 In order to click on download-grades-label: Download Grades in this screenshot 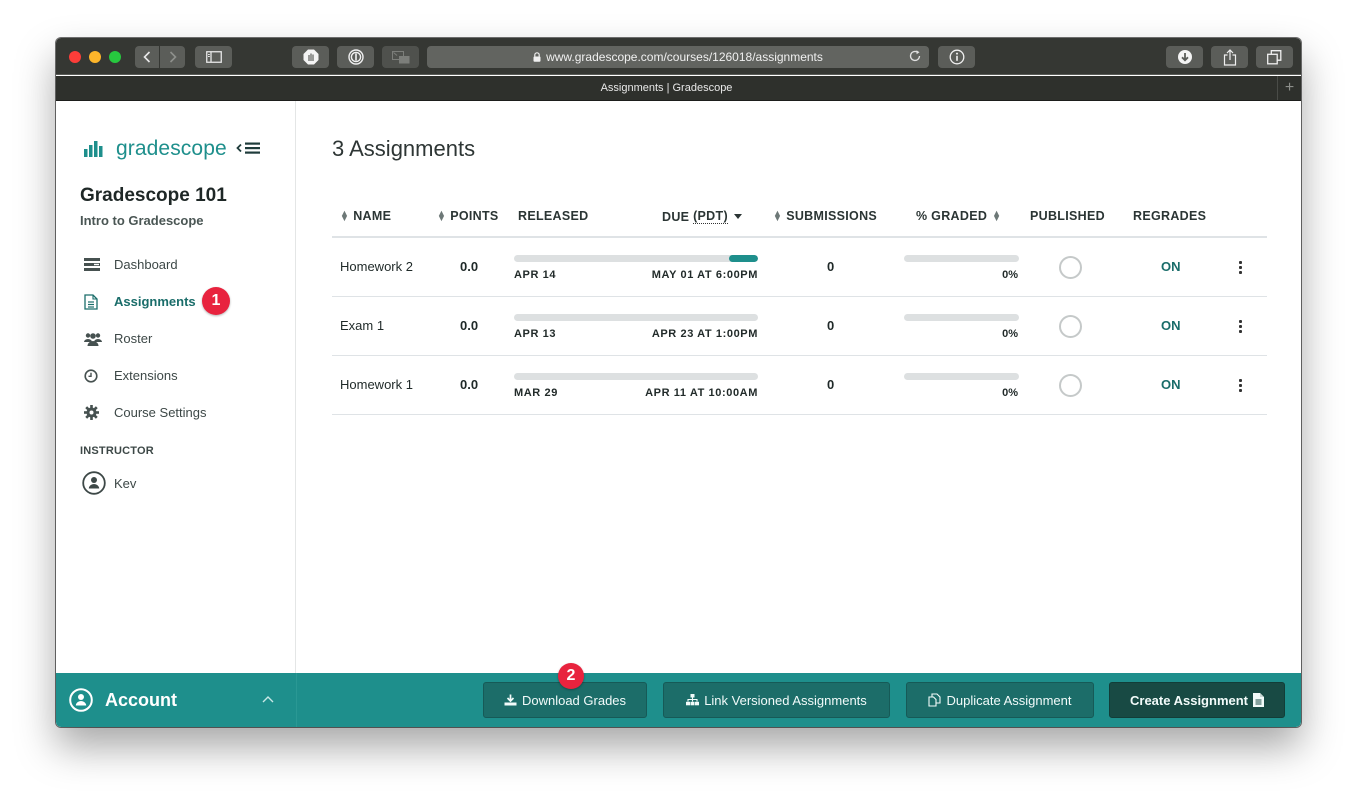, I will do `click(574, 700)`.